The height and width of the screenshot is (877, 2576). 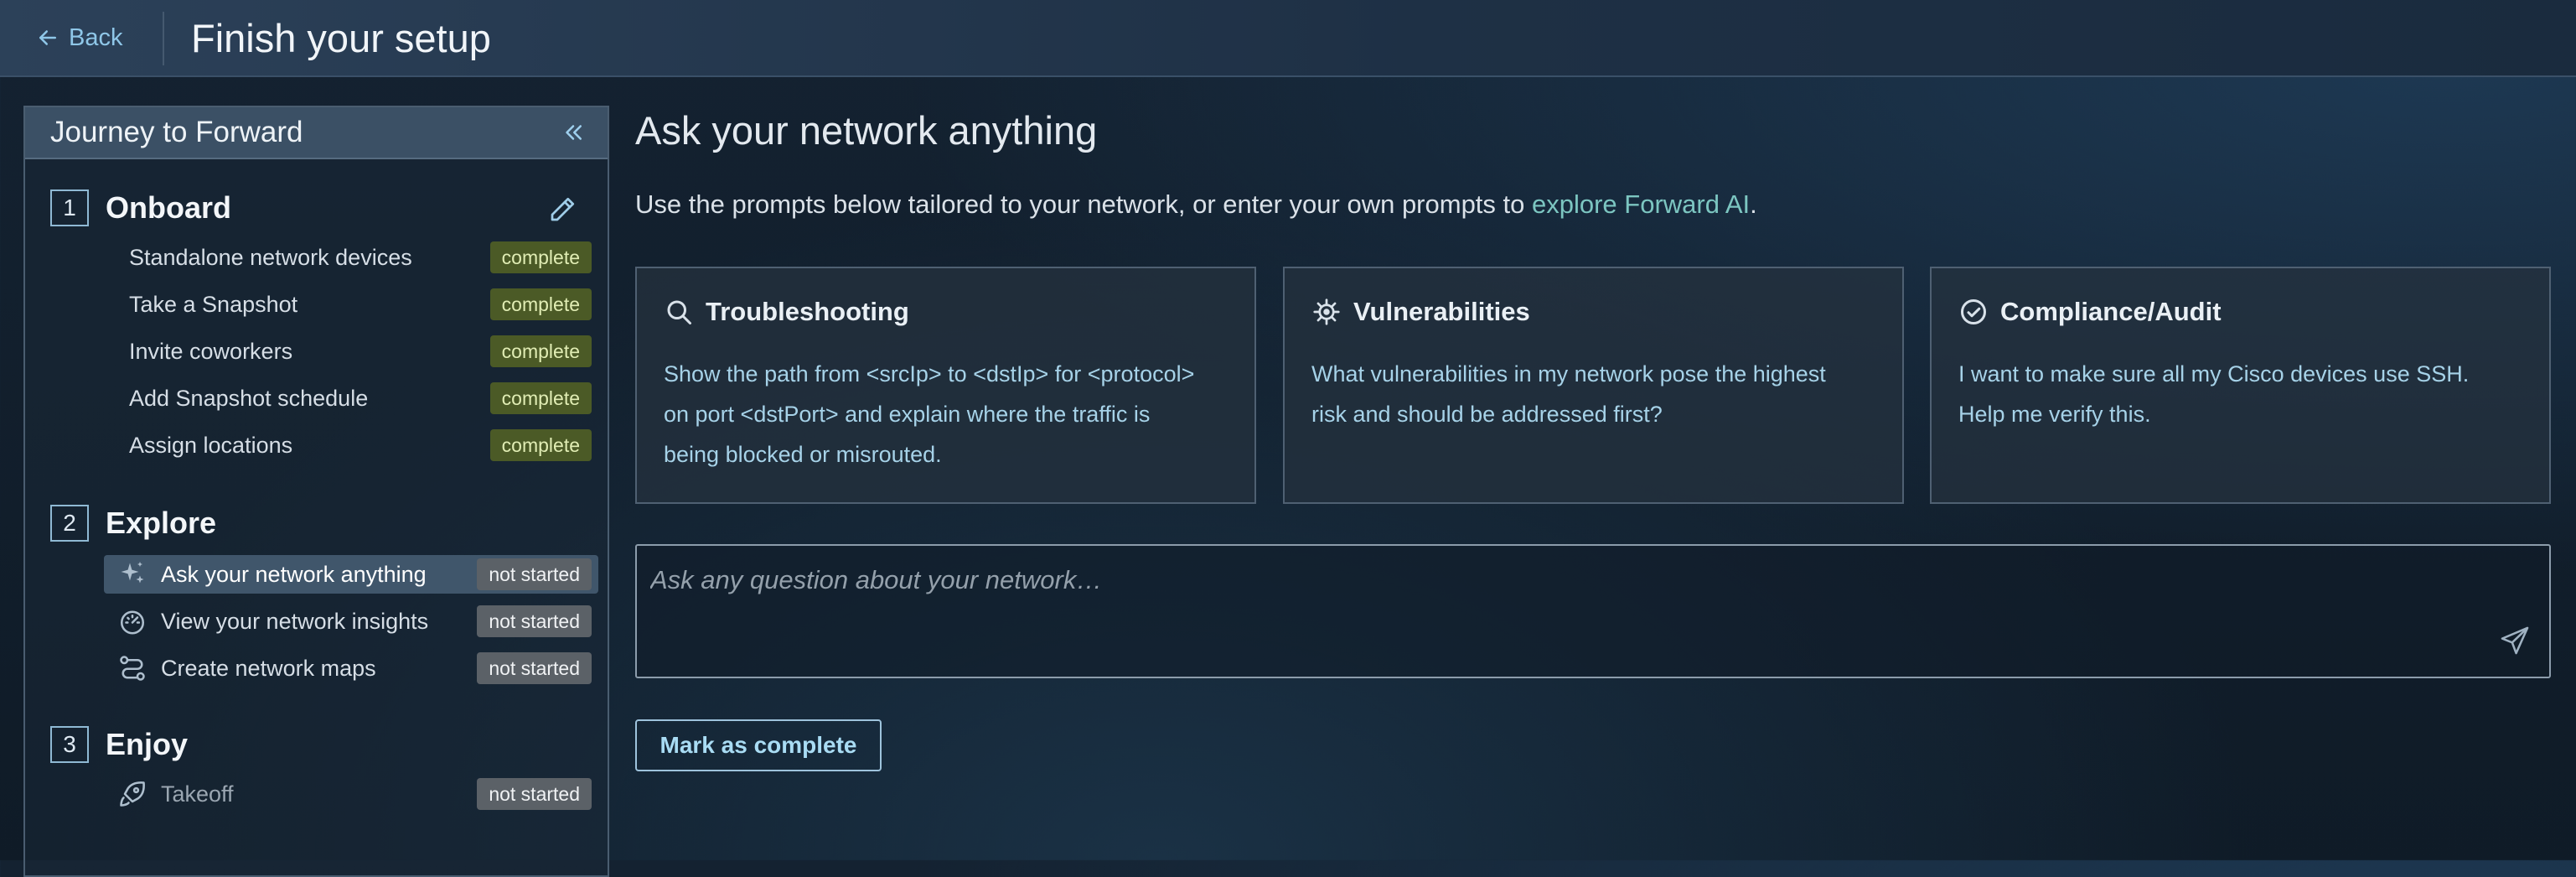 What do you see at coordinates (2515, 640) in the screenshot?
I see `send-icon` at bounding box center [2515, 640].